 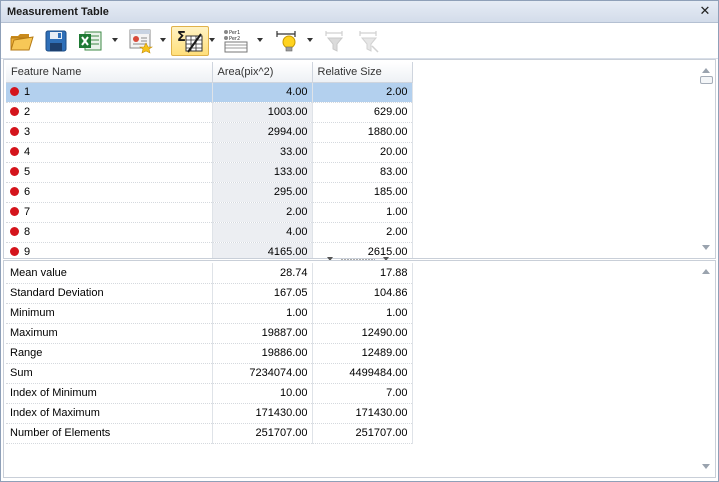 I want to click on per-feature-button: Per1 Per2, so click(x=236, y=41).